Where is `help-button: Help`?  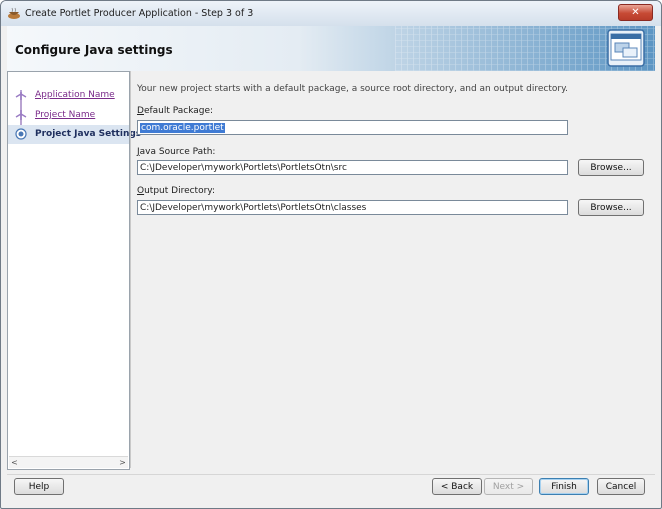 help-button: Help is located at coordinates (39, 486).